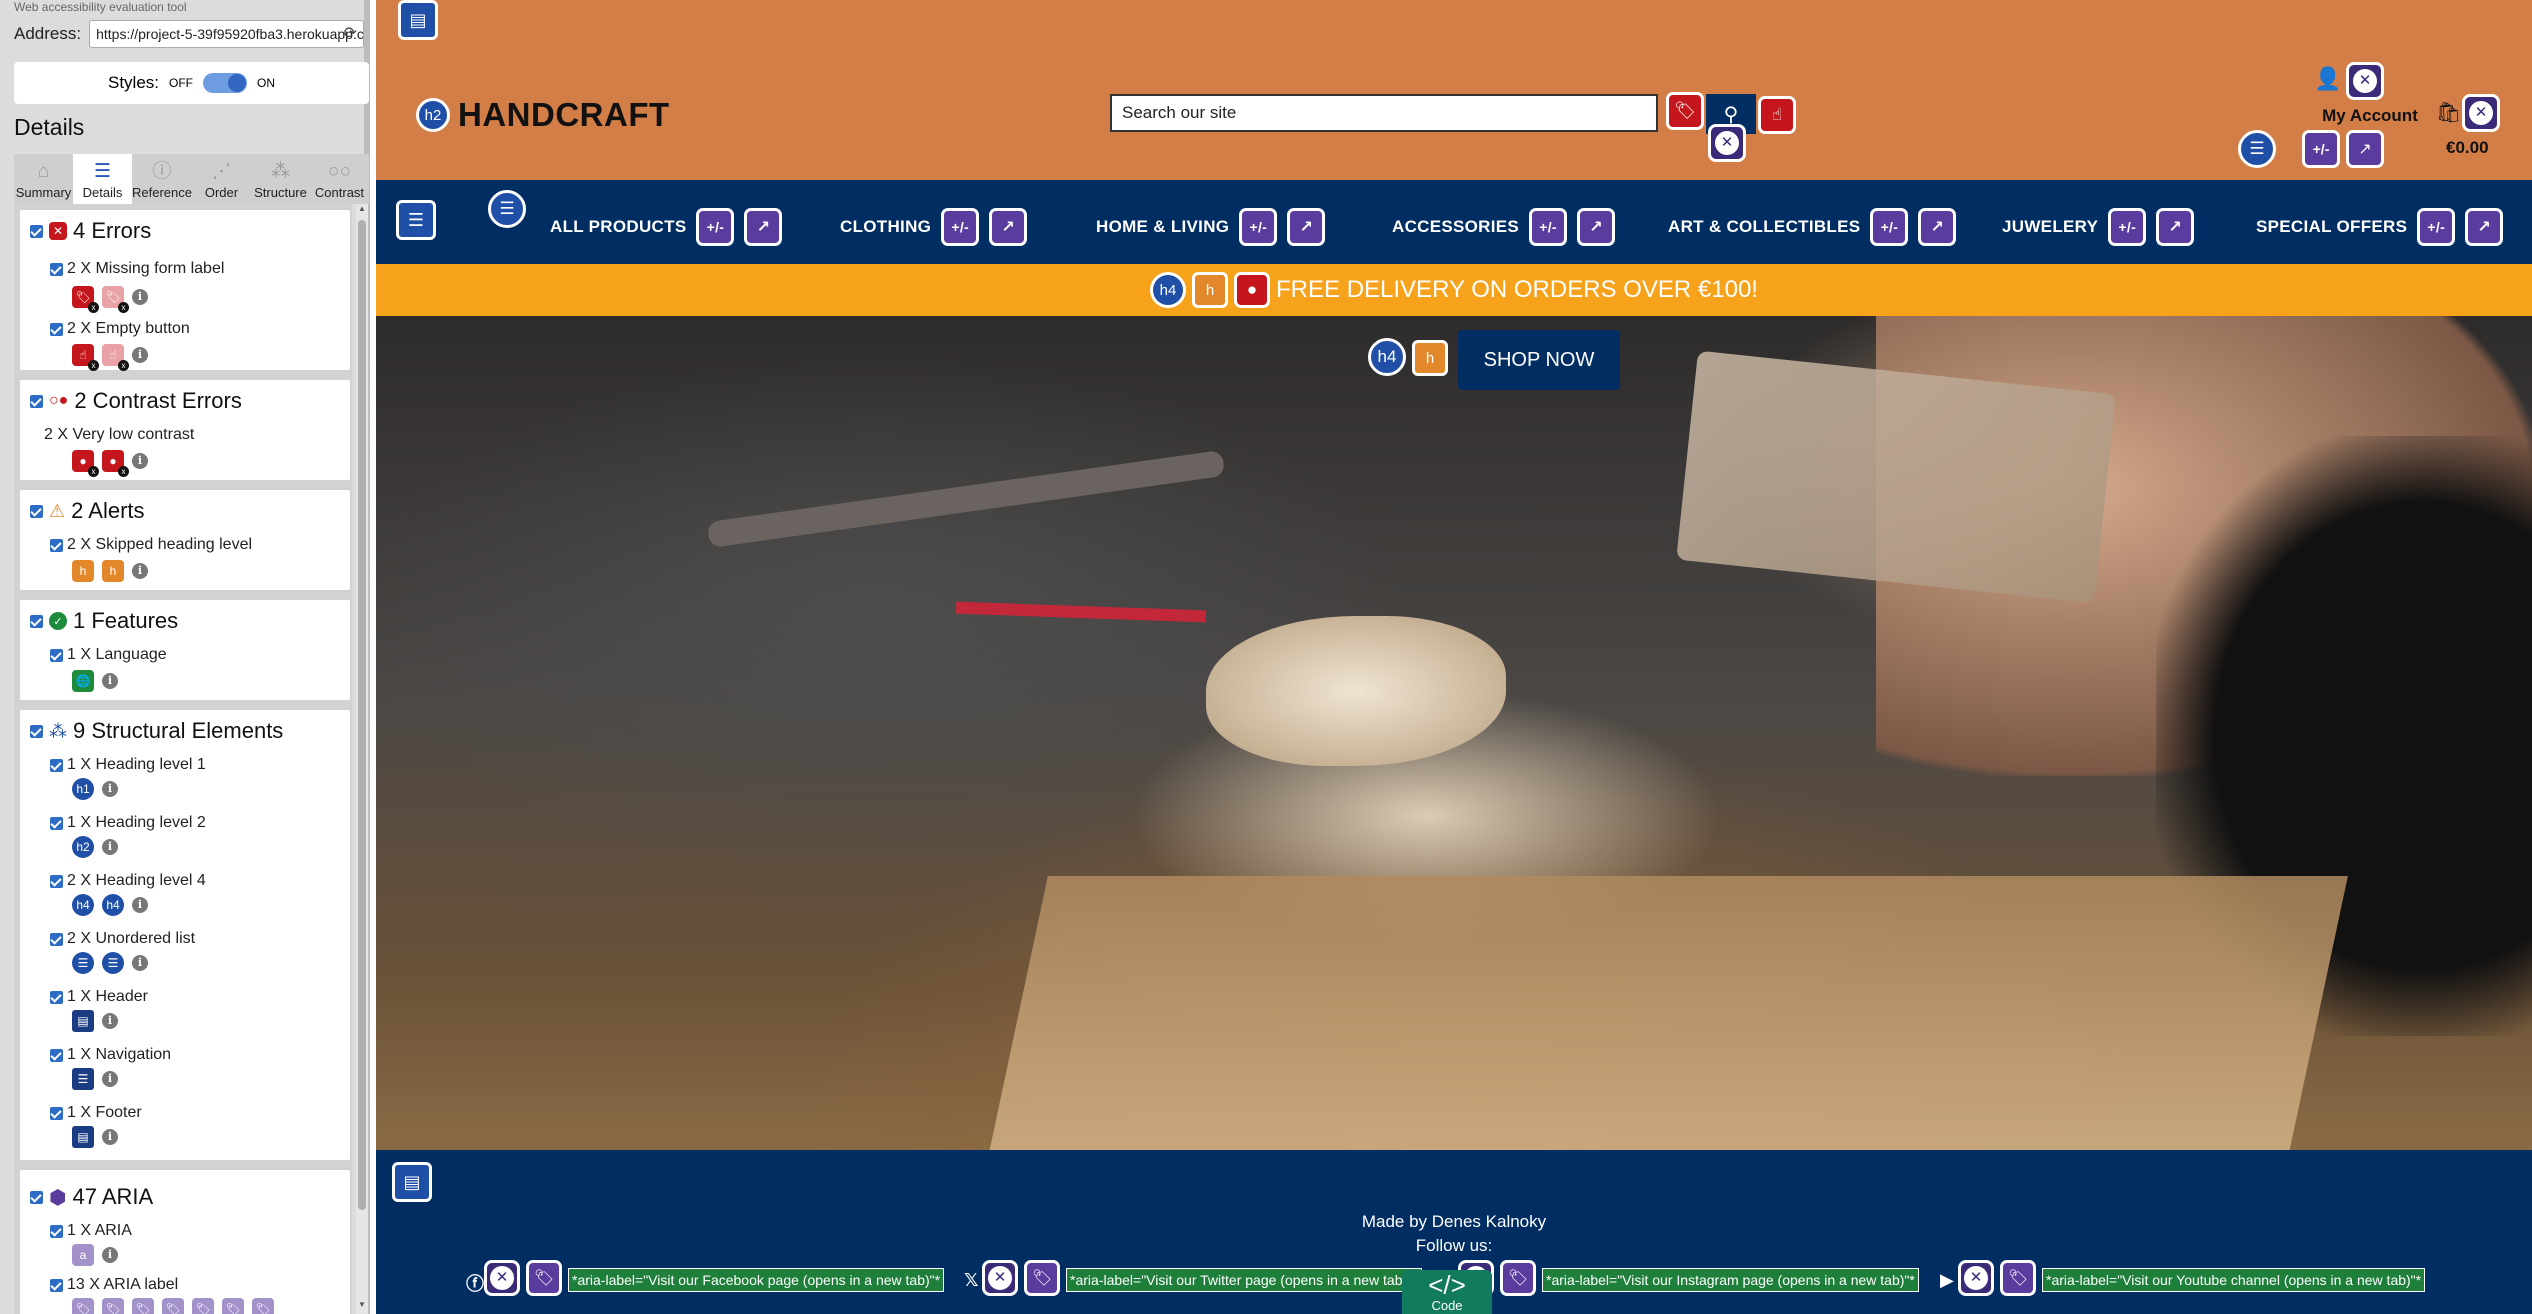 The image size is (2532, 1314). I want to click on nav-item-clothing: CLOTHING +/- ↗, so click(934, 227).